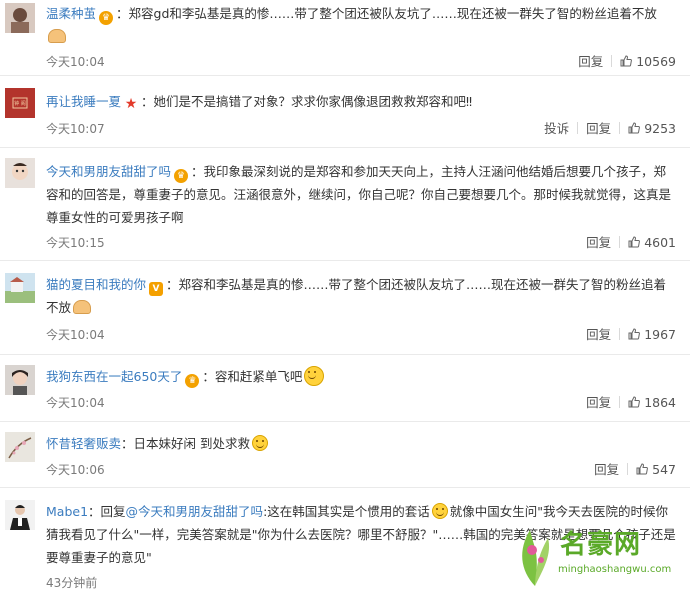  What do you see at coordinates (75, 129) in the screenshot?
I see `comment-time: 今天10:07` at bounding box center [75, 129].